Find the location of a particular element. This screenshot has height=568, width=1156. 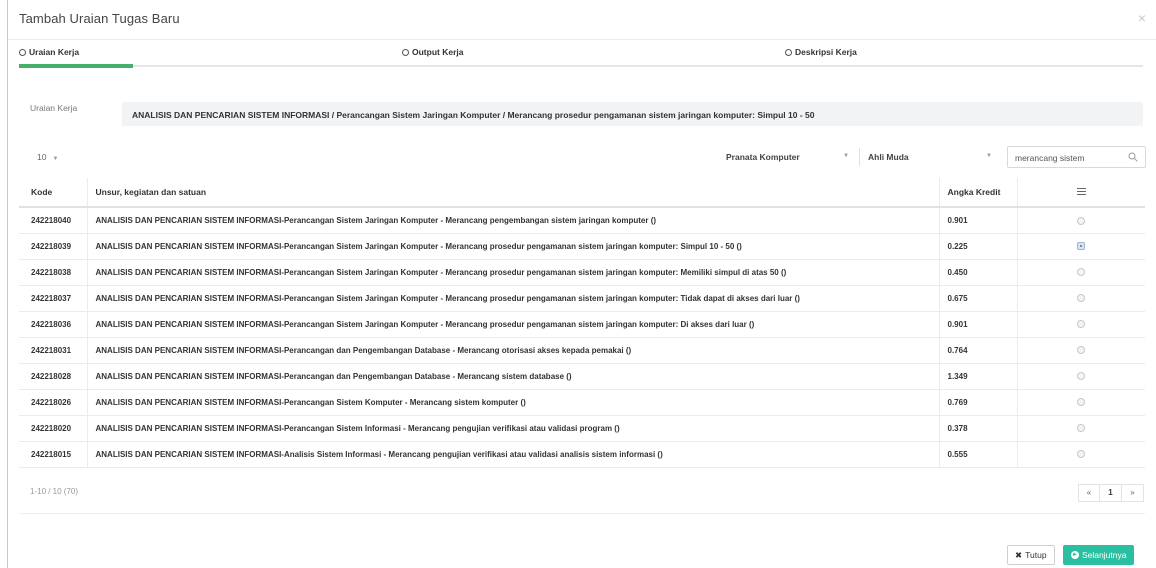

close-button: ✖ Tutup is located at coordinates (1031, 555).